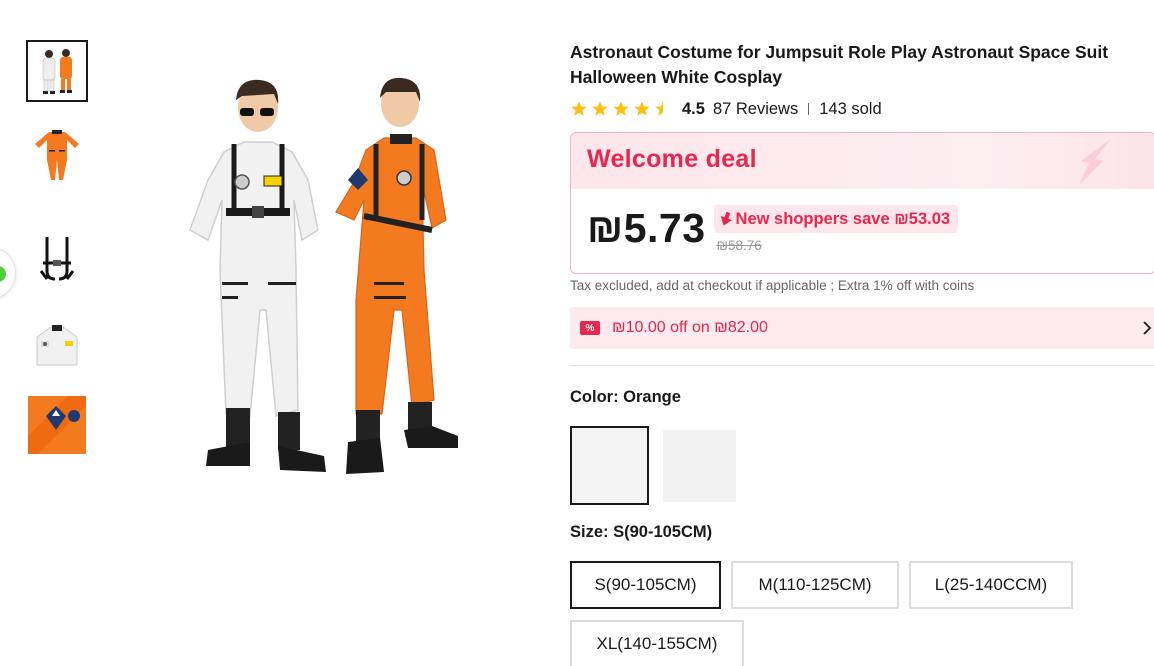 Image resolution: width=1154 pixels, height=666 pixels. What do you see at coordinates (843, 218) in the screenshot?
I see `save-text: New shoppers save ₪53.03` at bounding box center [843, 218].